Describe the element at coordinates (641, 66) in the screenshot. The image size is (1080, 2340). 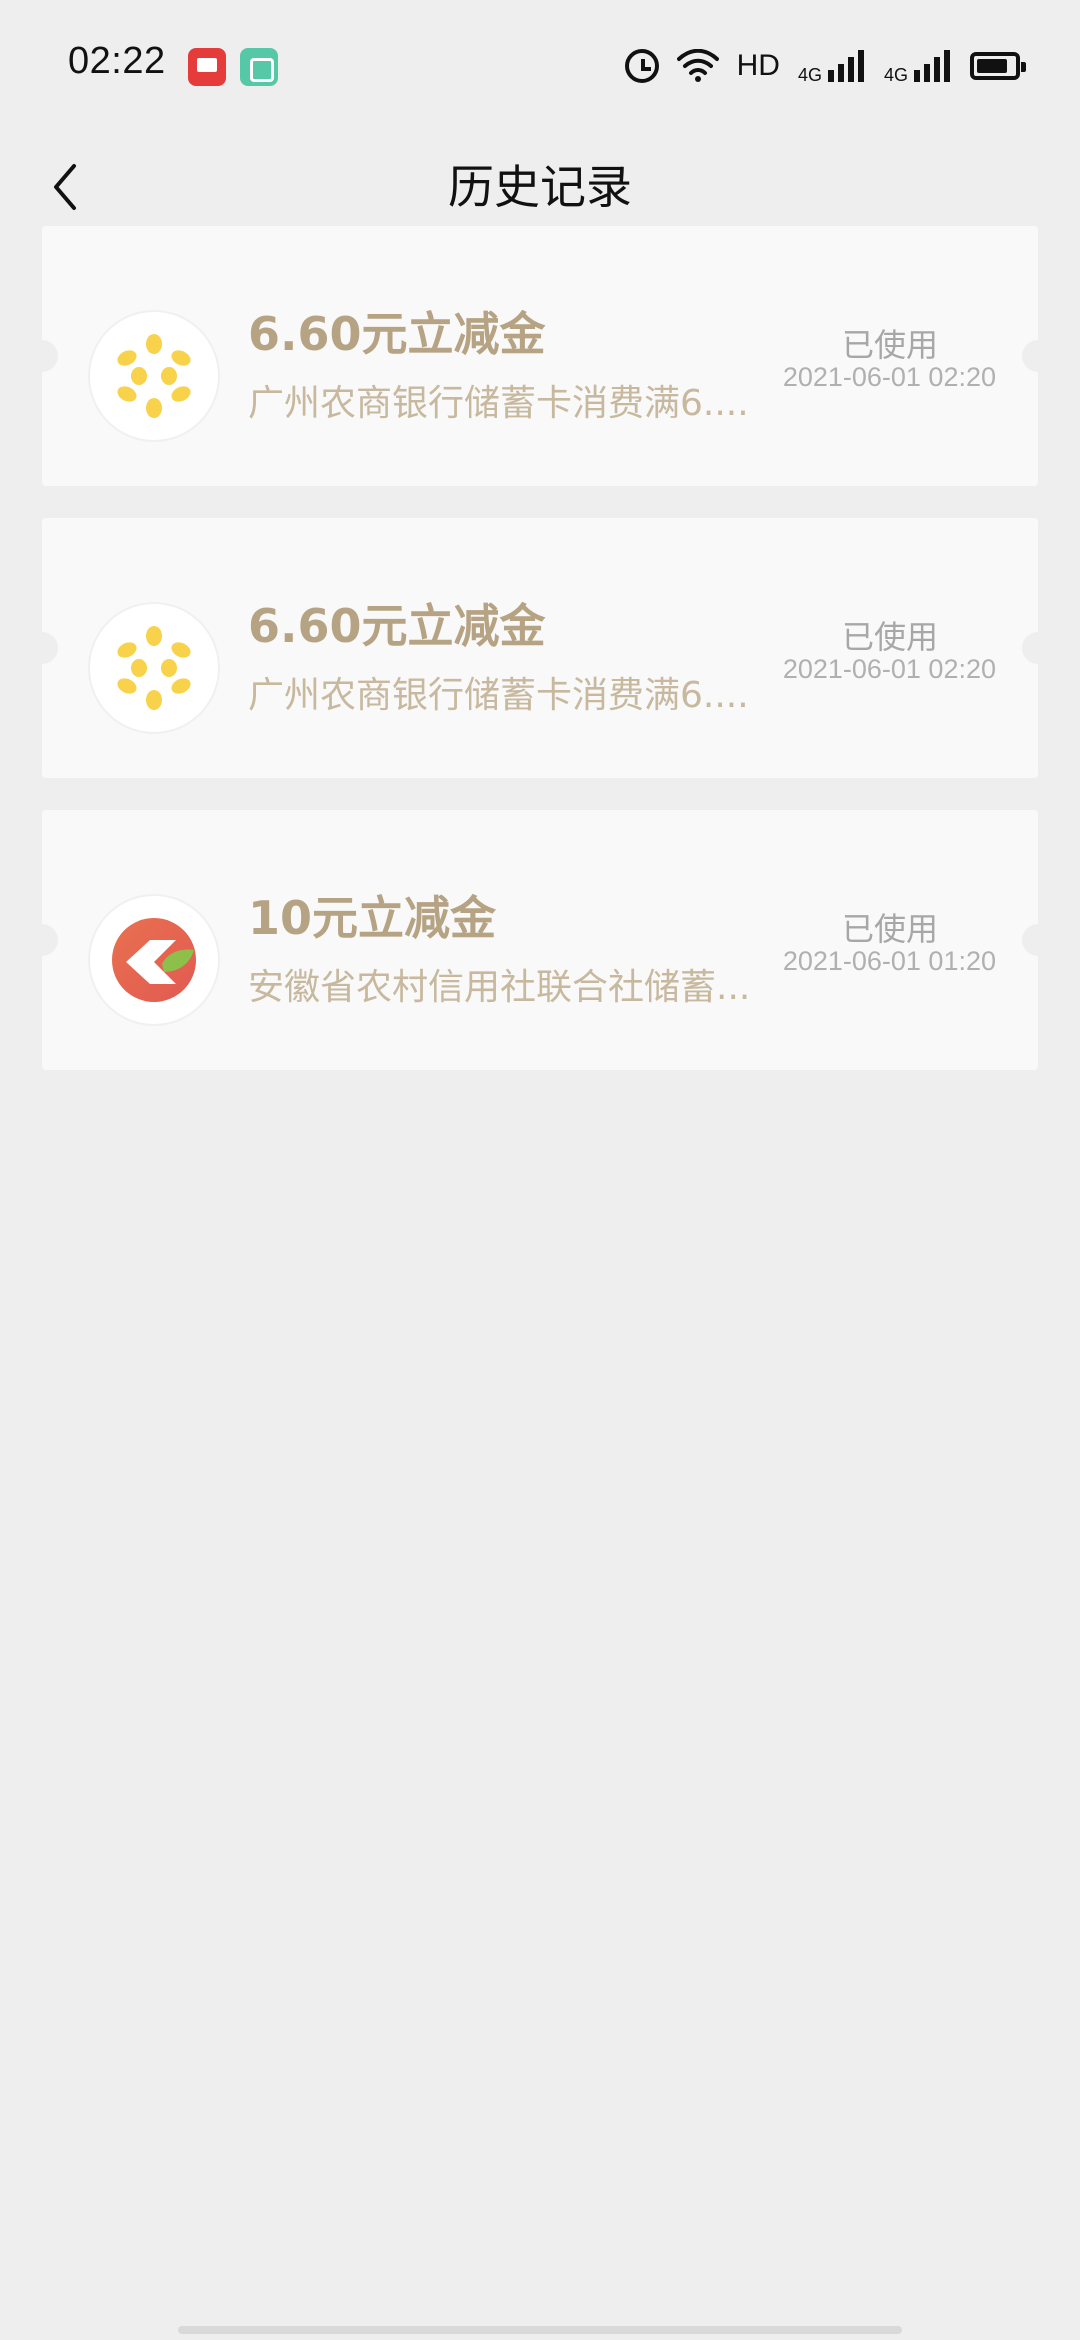
I see `alarm-icon` at that location.